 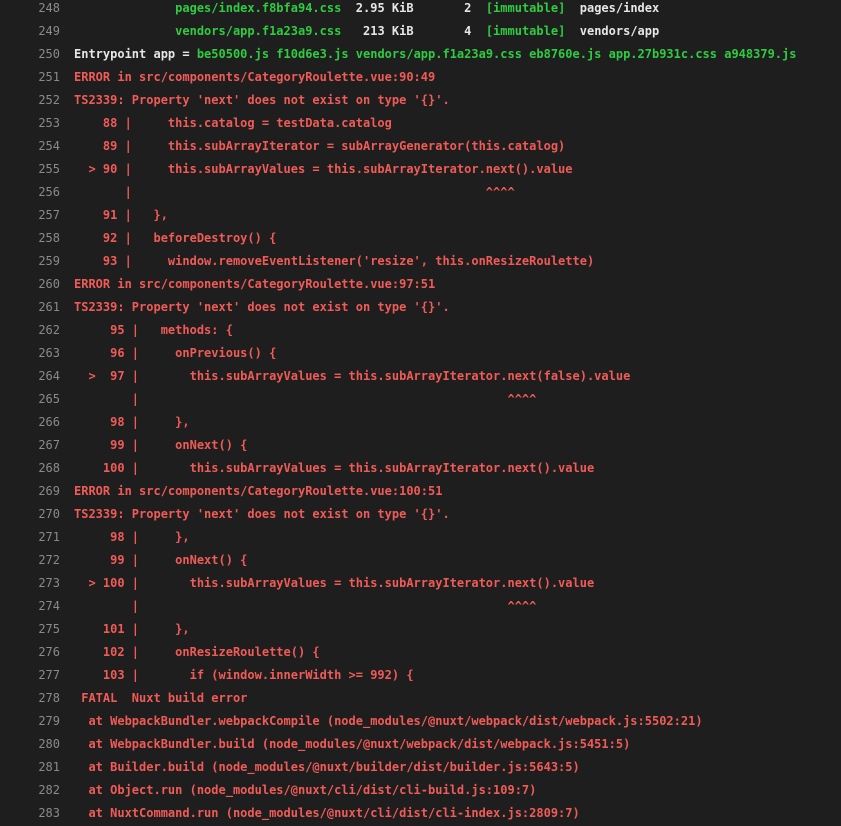 What do you see at coordinates (37, 100) in the screenshot?
I see `line-number: 252` at bounding box center [37, 100].